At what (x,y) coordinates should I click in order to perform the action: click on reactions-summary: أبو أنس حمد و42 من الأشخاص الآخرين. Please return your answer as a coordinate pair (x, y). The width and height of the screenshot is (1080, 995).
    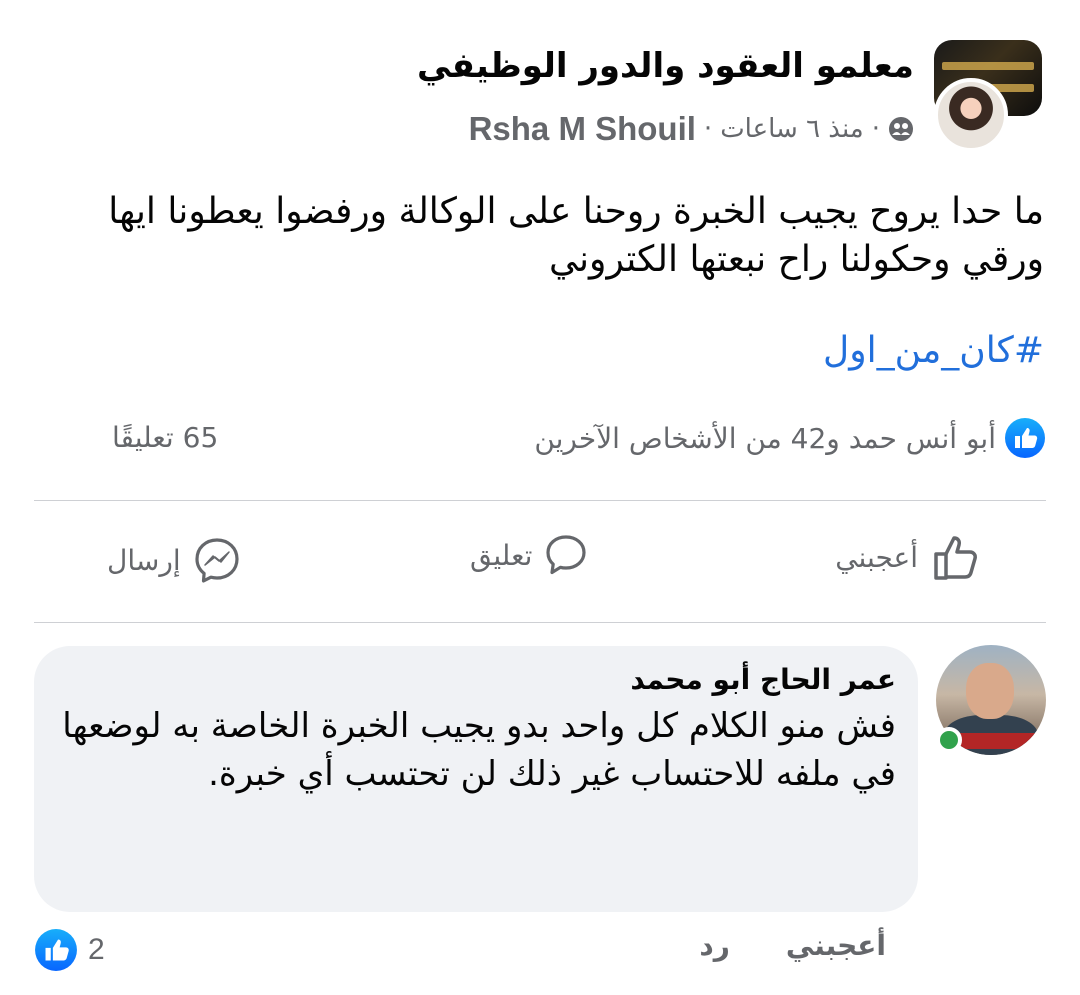
    Looking at the image, I should click on (790, 438).